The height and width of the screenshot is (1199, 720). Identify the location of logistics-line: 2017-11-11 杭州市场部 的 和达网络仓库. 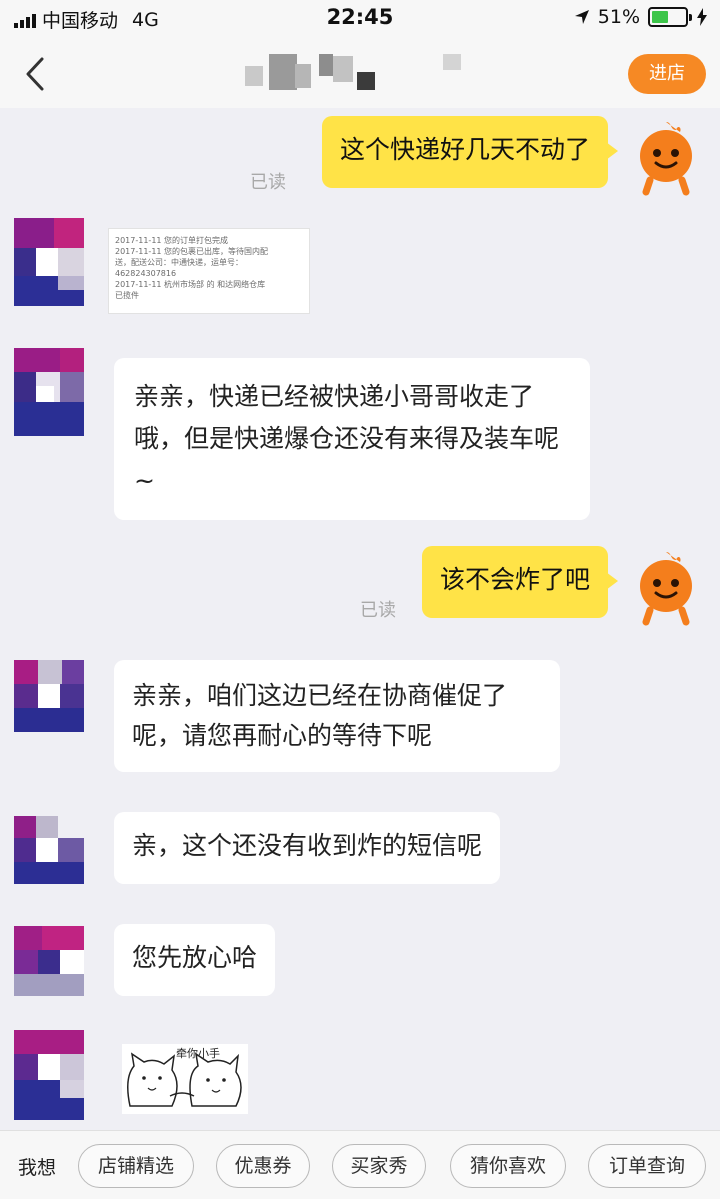
(190, 284).